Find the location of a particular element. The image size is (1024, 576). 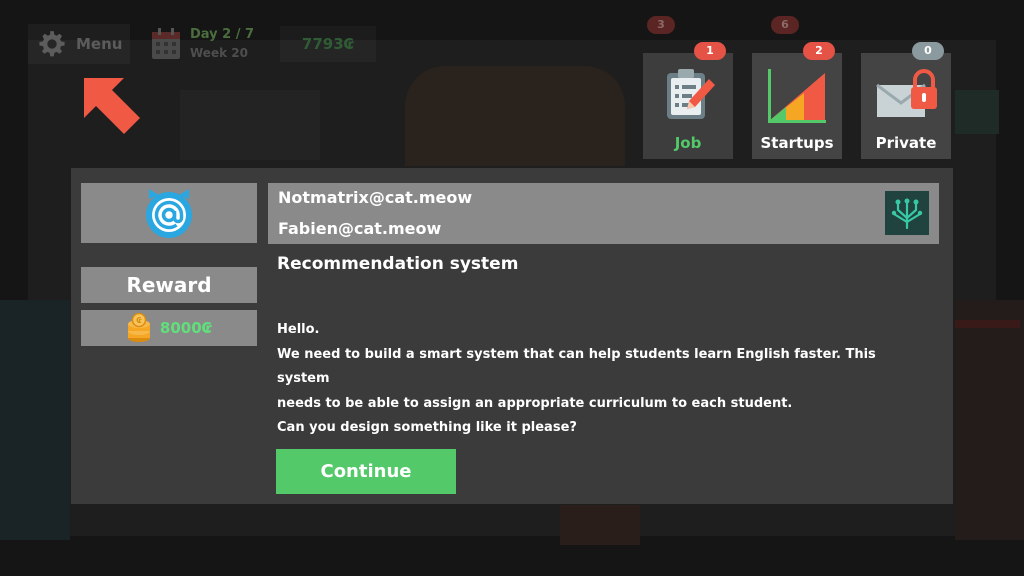

email-subject: Recommendation system is located at coordinates (398, 264).